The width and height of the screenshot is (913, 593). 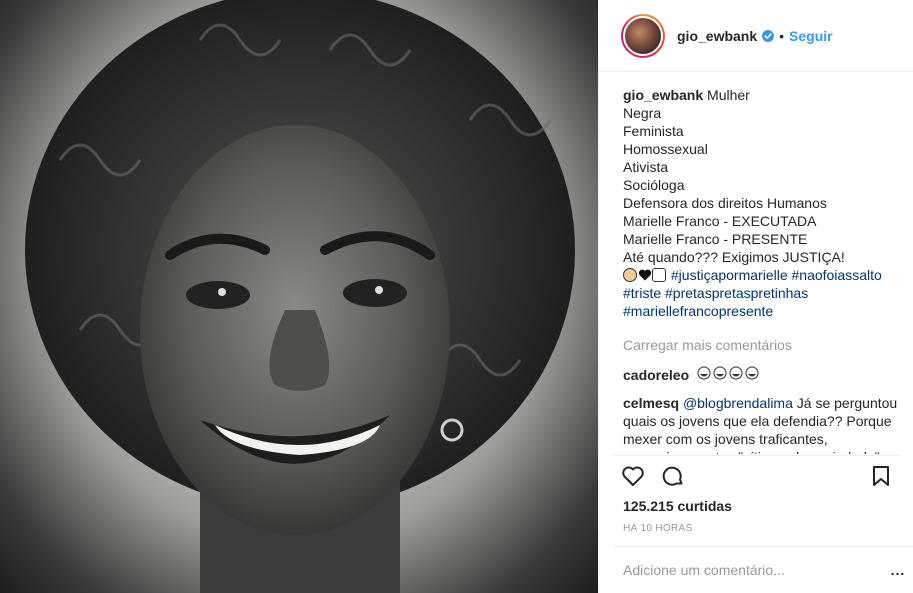 I want to click on hashtag-link: #mariellefrancopresente, so click(x=698, y=311).